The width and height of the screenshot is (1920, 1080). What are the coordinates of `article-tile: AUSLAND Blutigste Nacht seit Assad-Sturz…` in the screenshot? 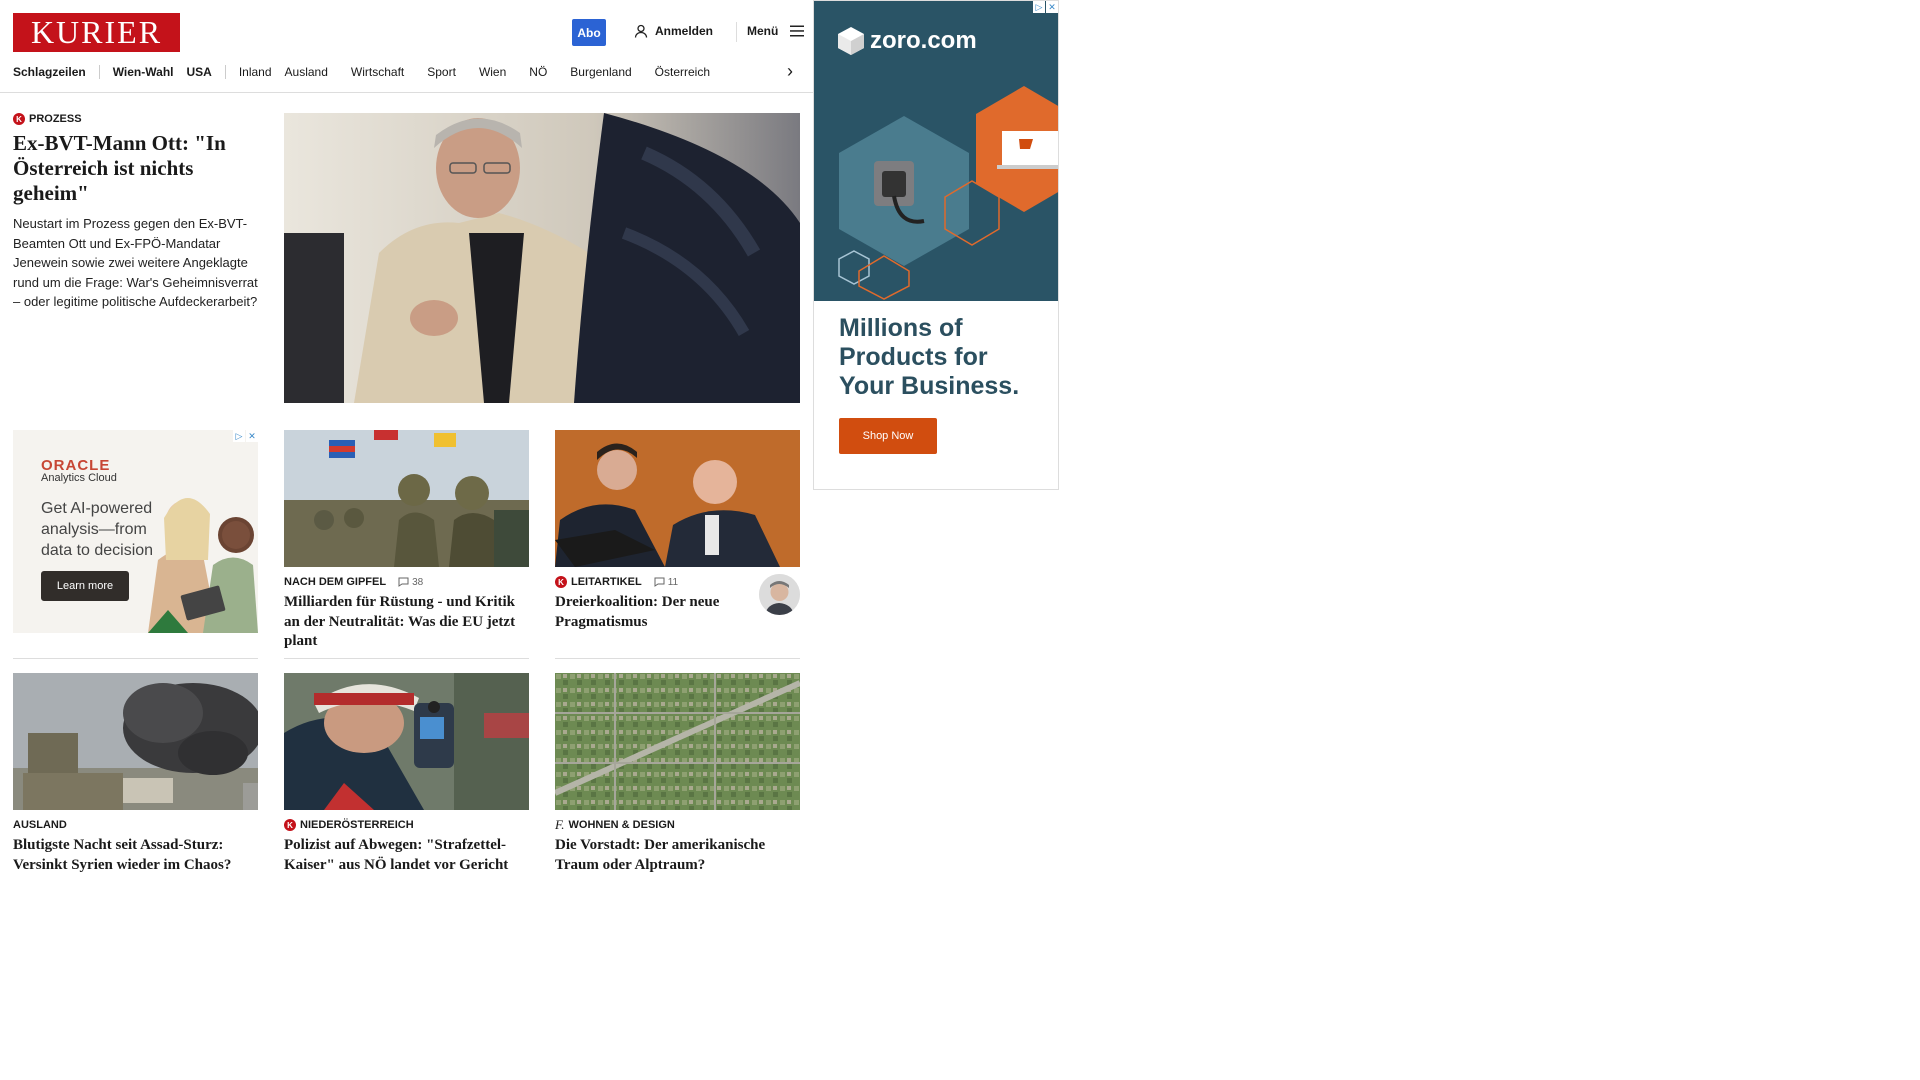 It's located at (135, 774).